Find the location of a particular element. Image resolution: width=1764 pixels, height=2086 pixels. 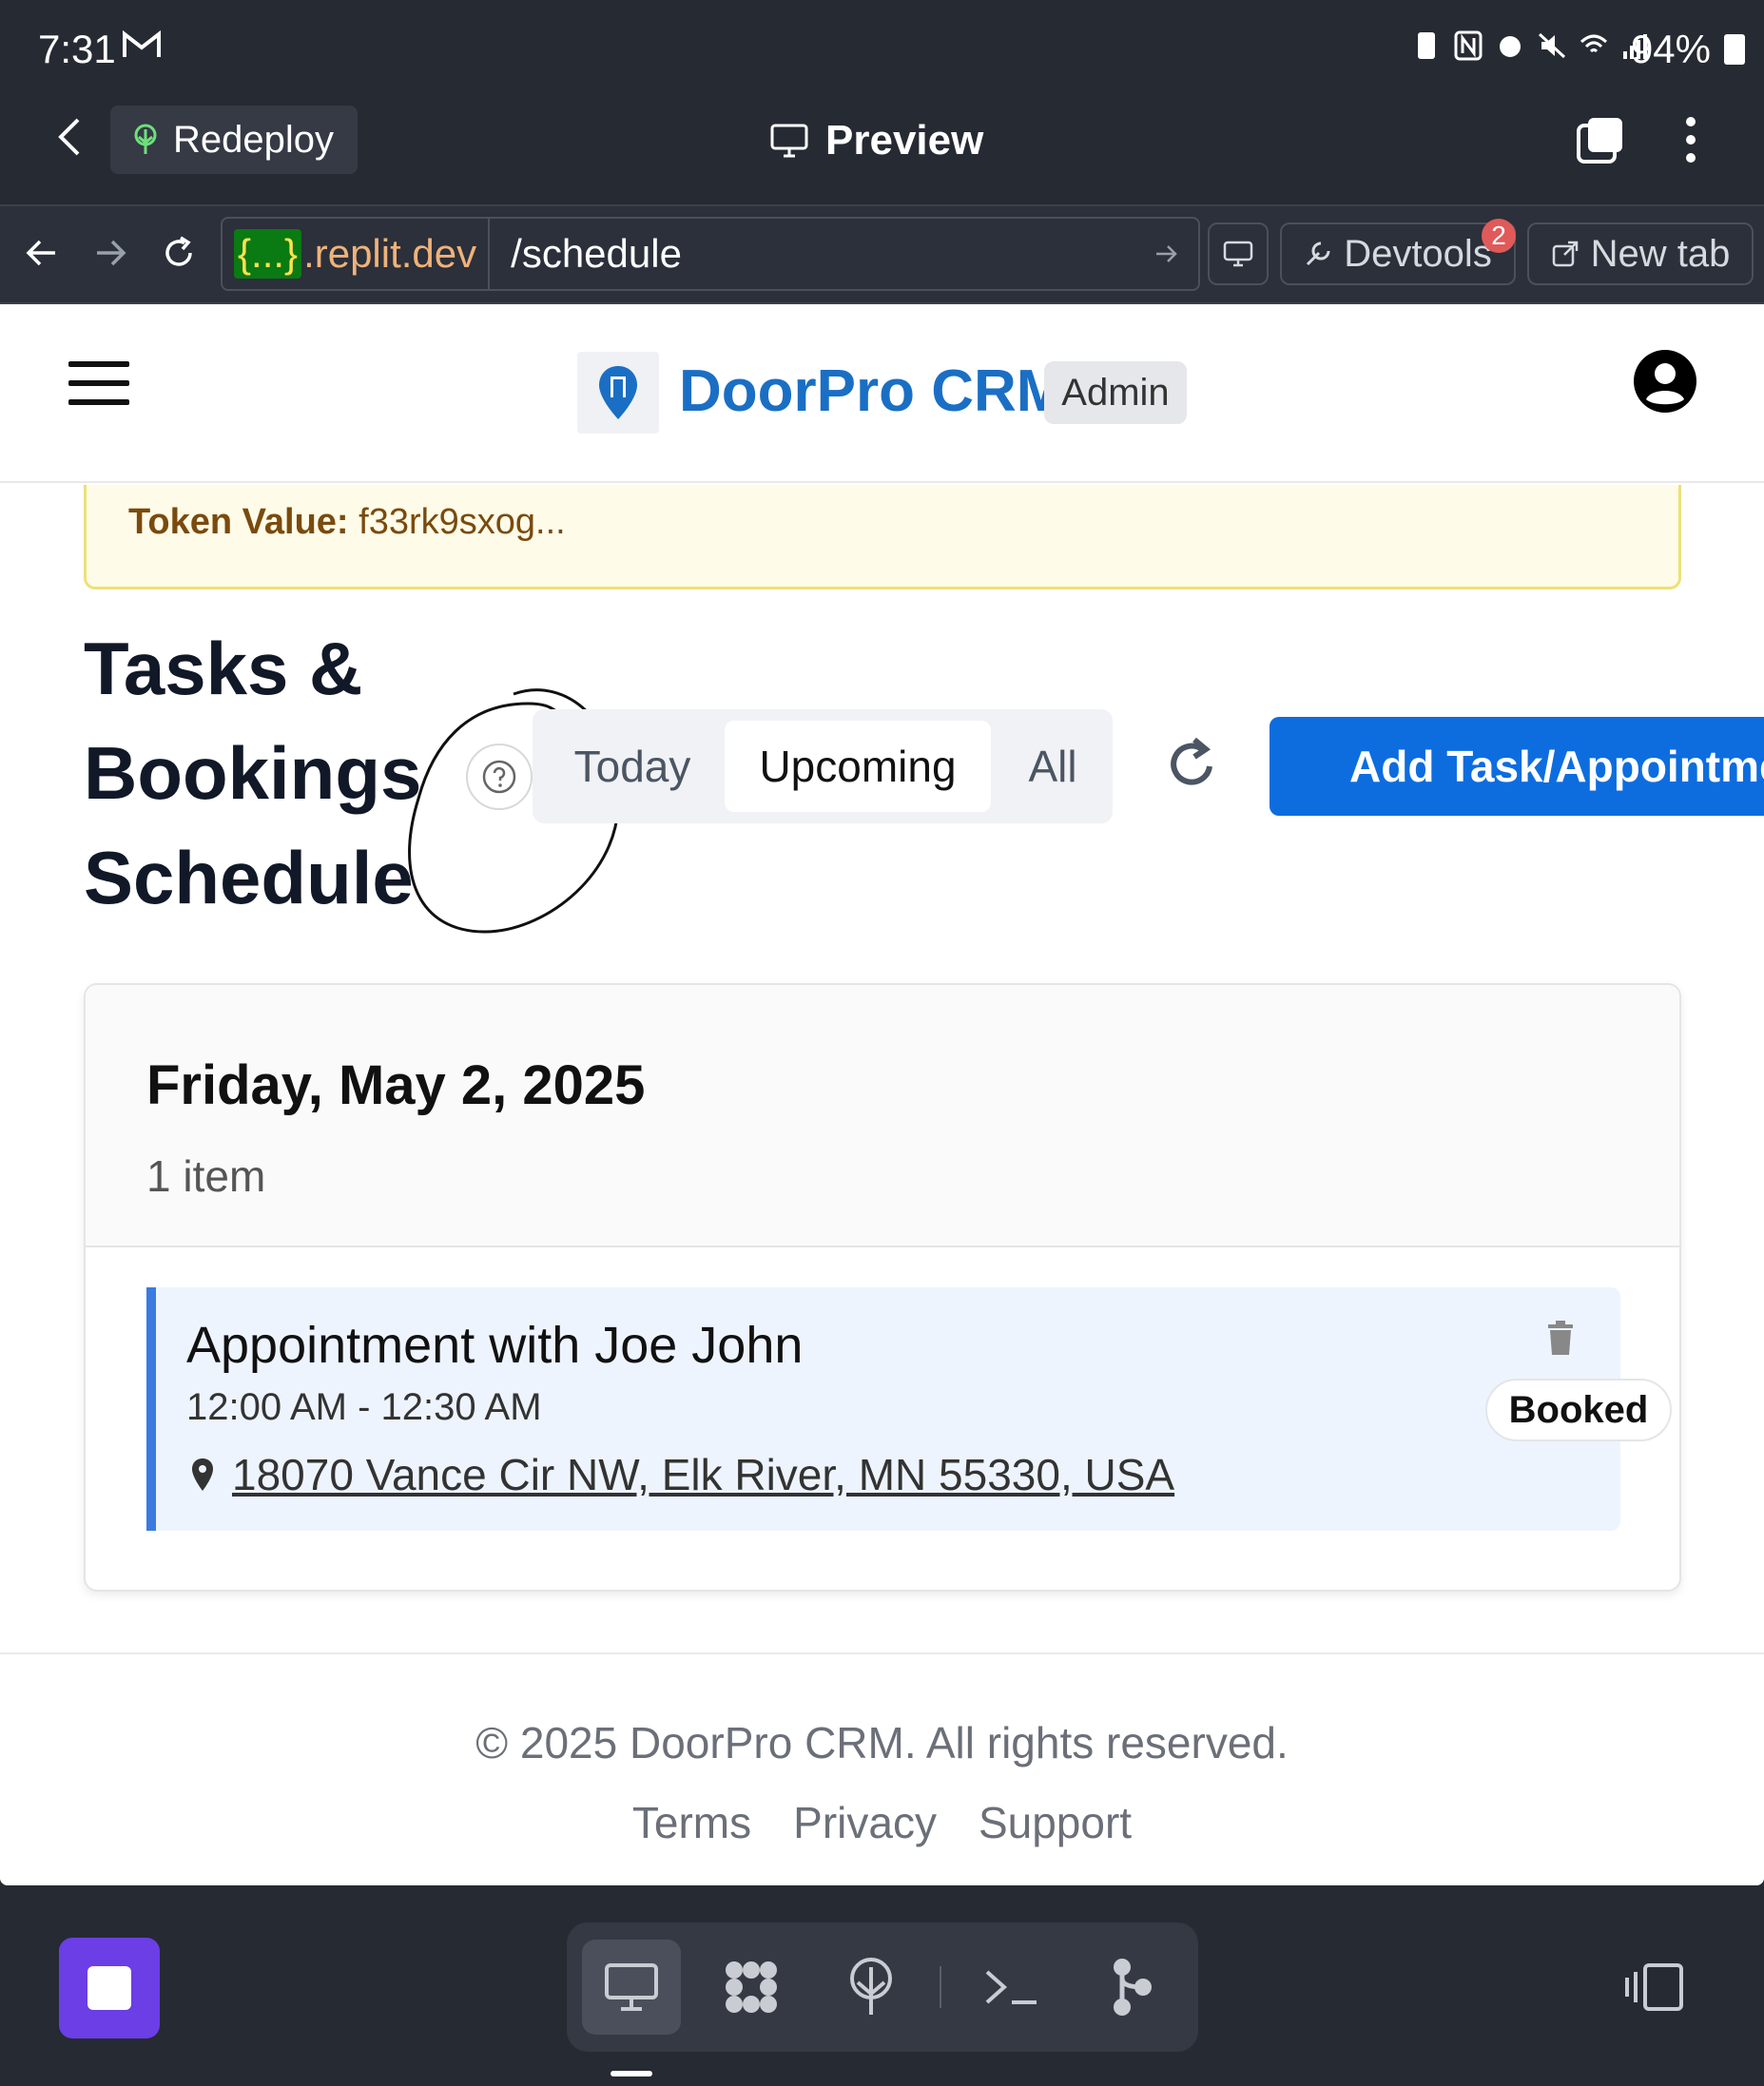

shell-tool-button is located at coordinates (1012, 1987).